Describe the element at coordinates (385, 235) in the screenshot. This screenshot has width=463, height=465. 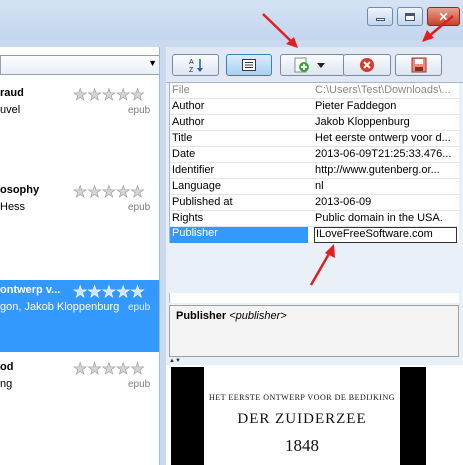
I see `metadata-value-editor: ILoveFreeSoftware.com` at that location.